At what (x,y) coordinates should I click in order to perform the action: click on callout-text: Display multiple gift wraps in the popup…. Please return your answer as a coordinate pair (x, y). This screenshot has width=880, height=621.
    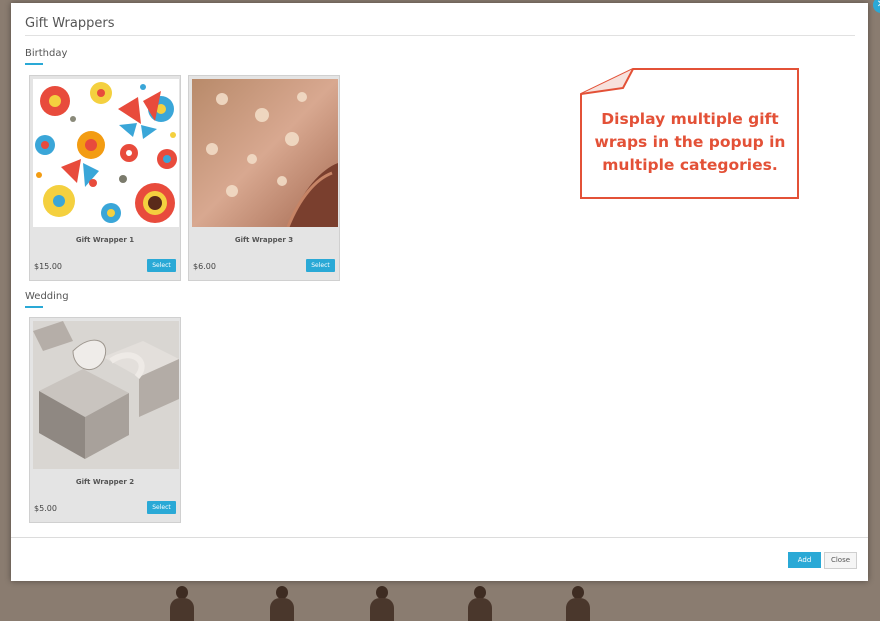
    Looking at the image, I should click on (690, 142).